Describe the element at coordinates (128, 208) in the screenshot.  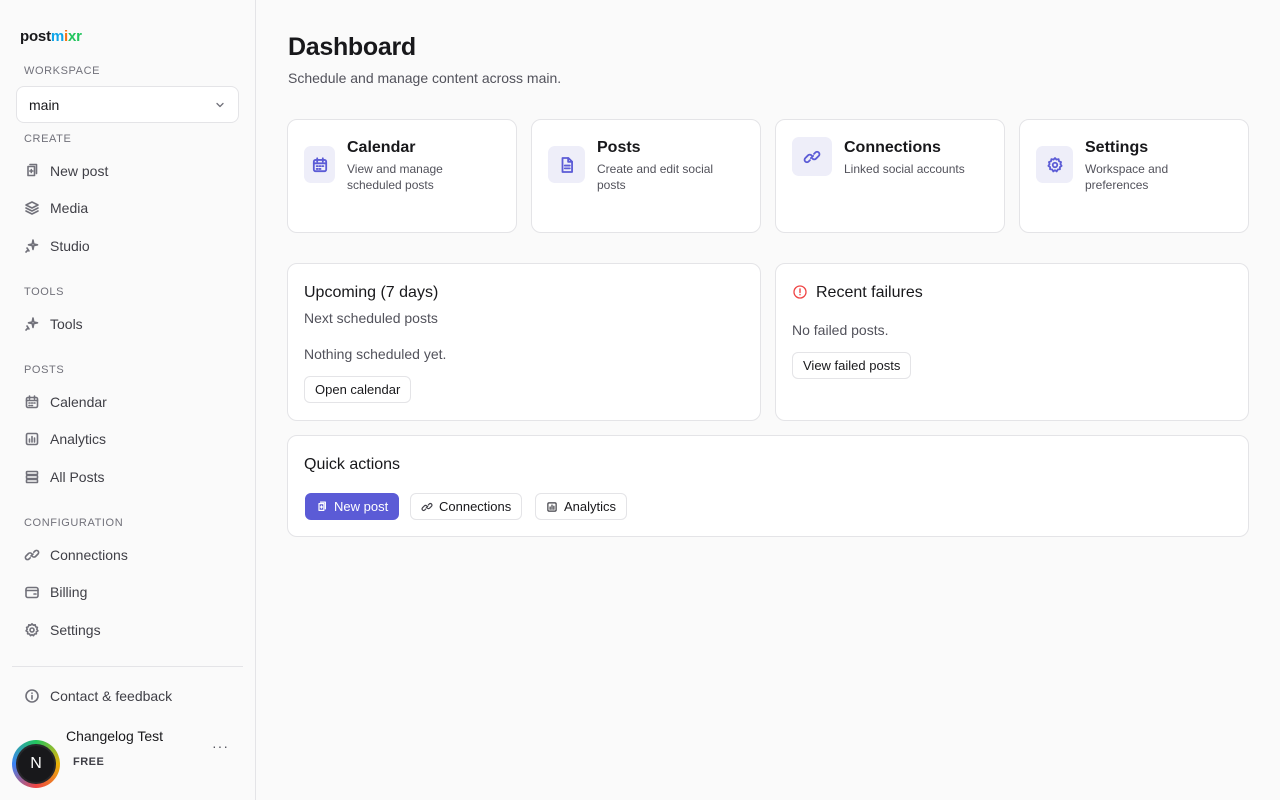
I see `sidebar-item-media: Media` at that location.